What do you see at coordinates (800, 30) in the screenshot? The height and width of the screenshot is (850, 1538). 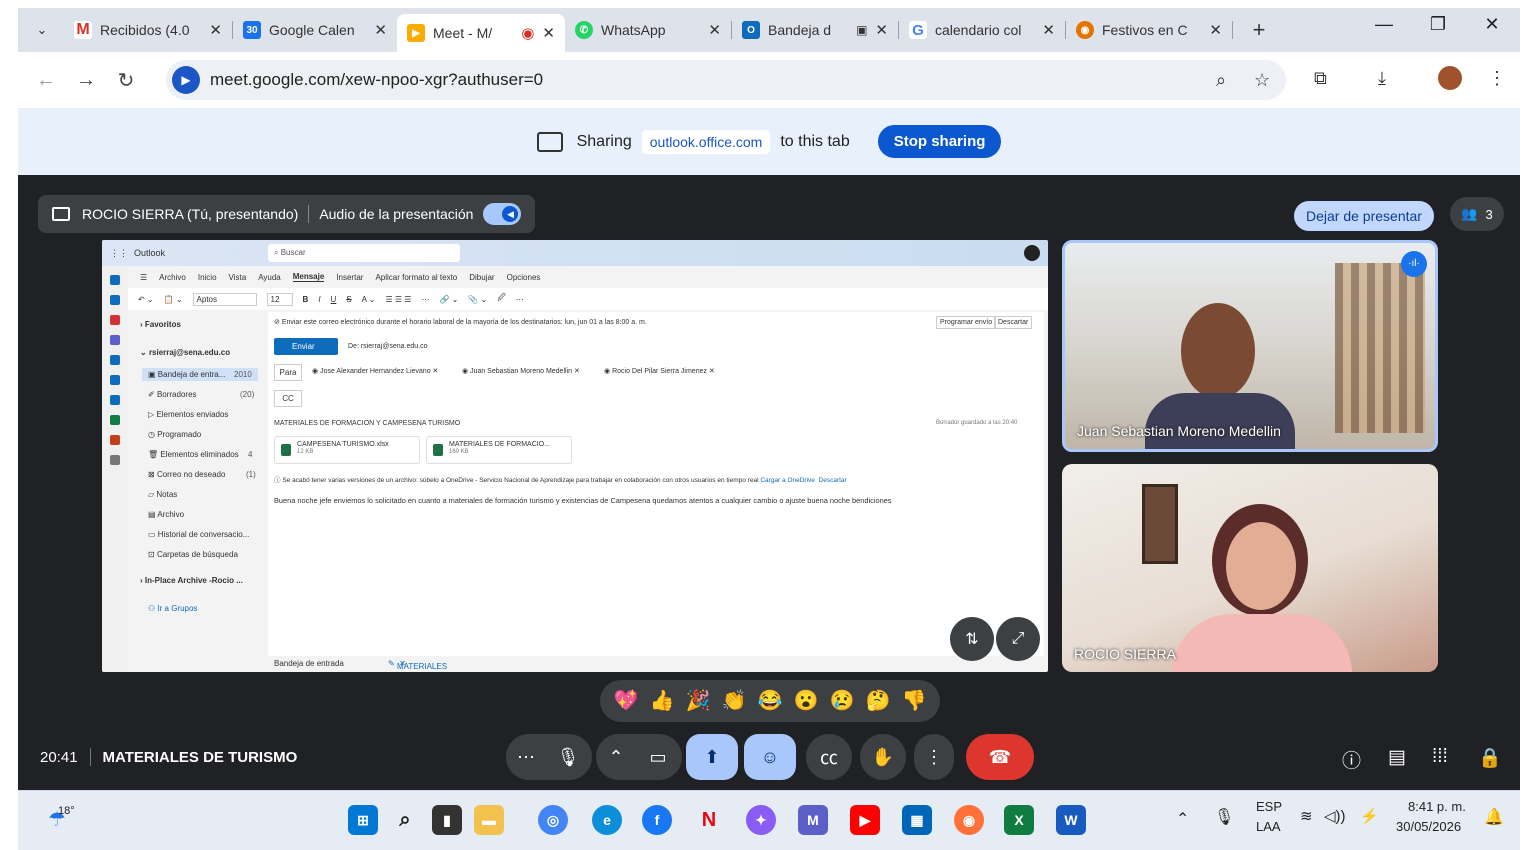 I see `tab-label: Bandeja d` at bounding box center [800, 30].